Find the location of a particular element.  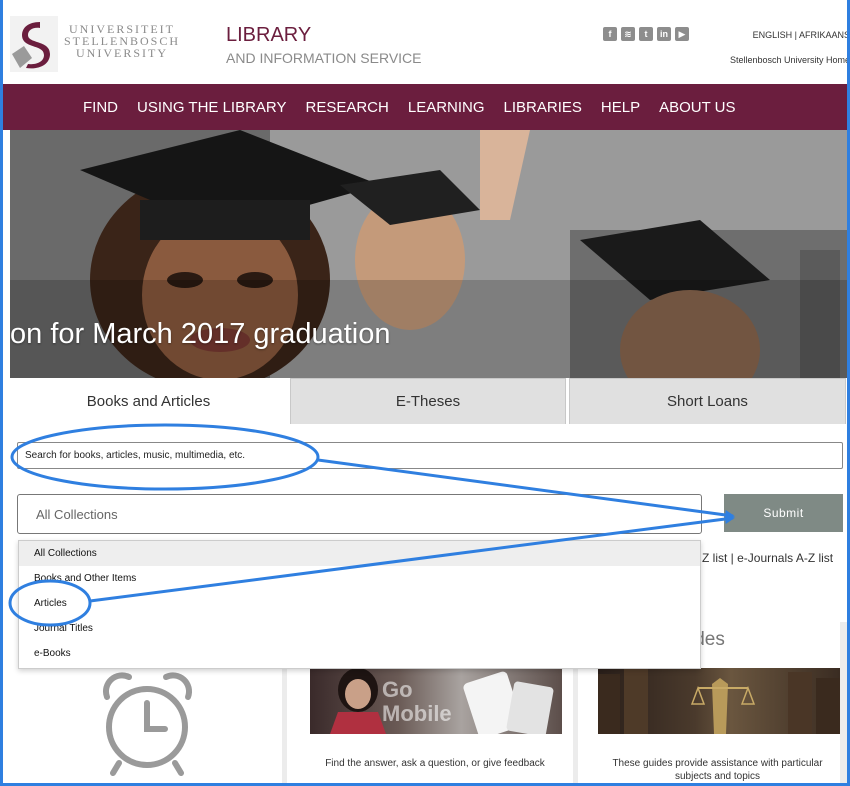

social-links: f ≋ t in ▶ is located at coordinates (646, 34).